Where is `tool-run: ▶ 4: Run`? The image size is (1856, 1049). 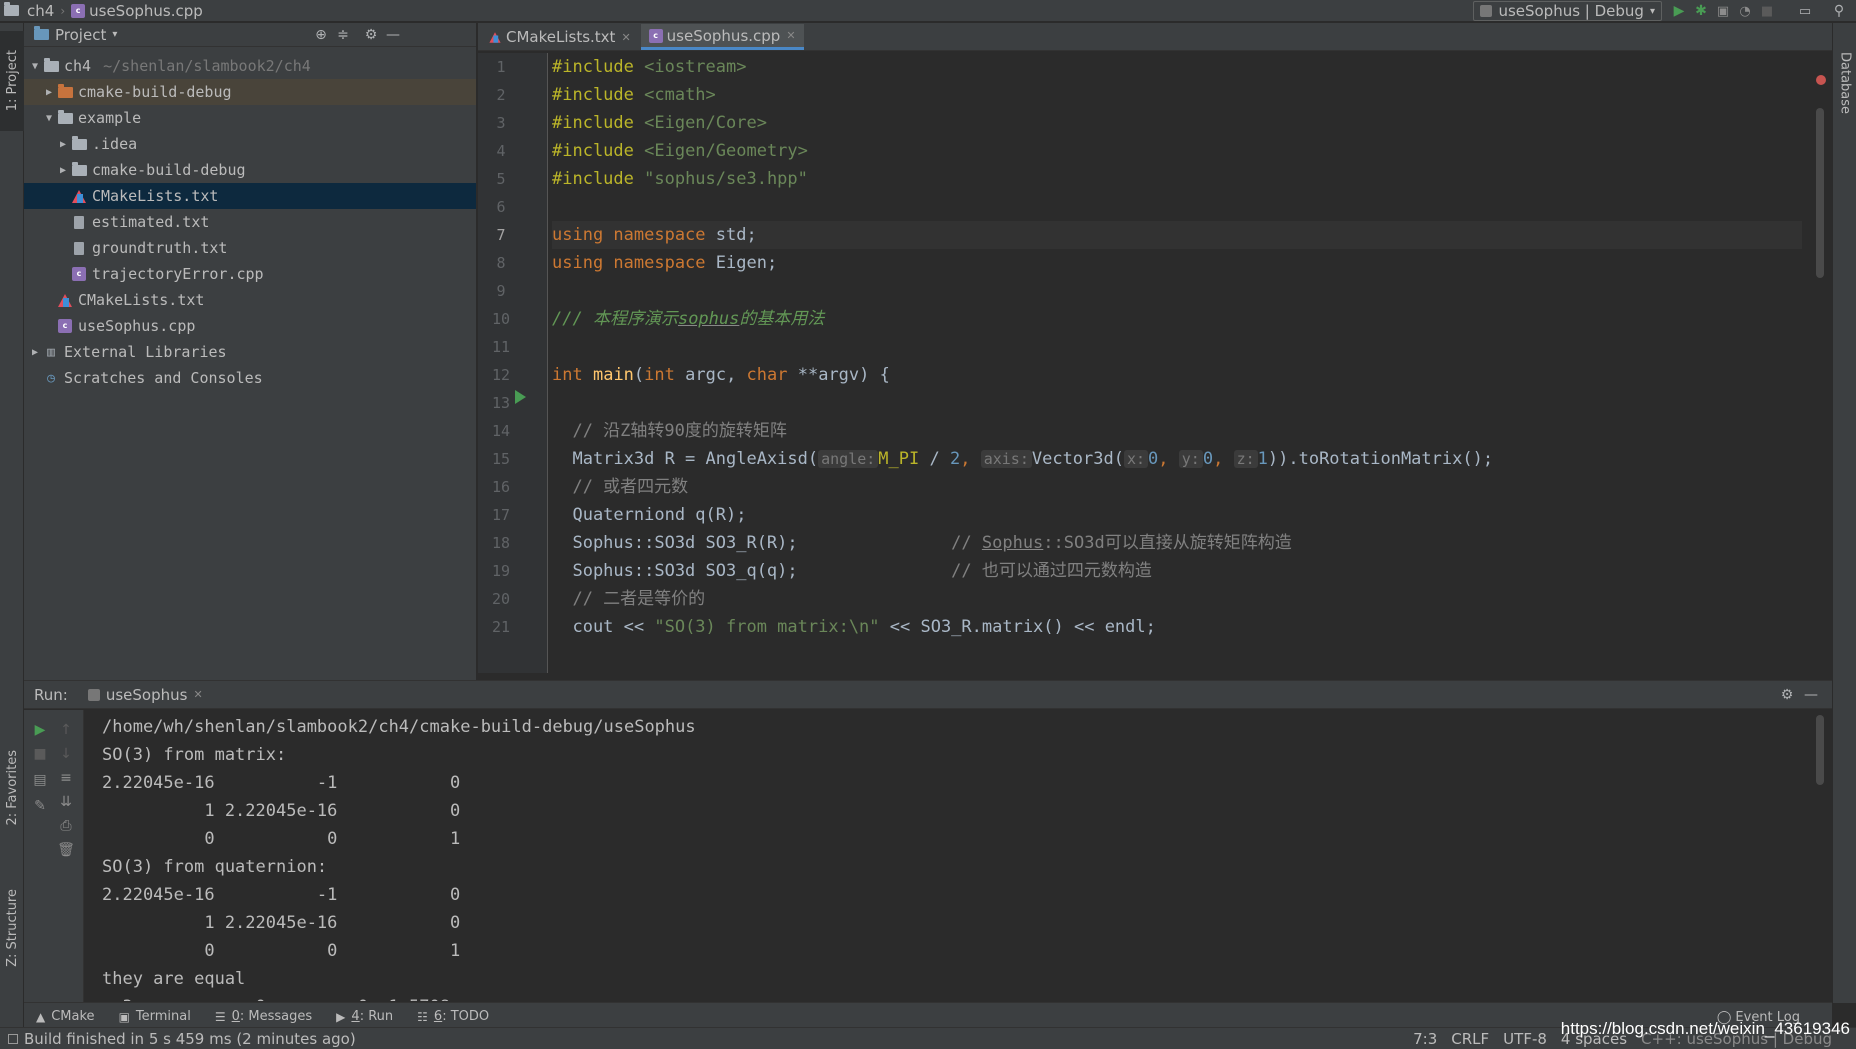 tool-run: ▶ 4: Run is located at coordinates (364, 1016).